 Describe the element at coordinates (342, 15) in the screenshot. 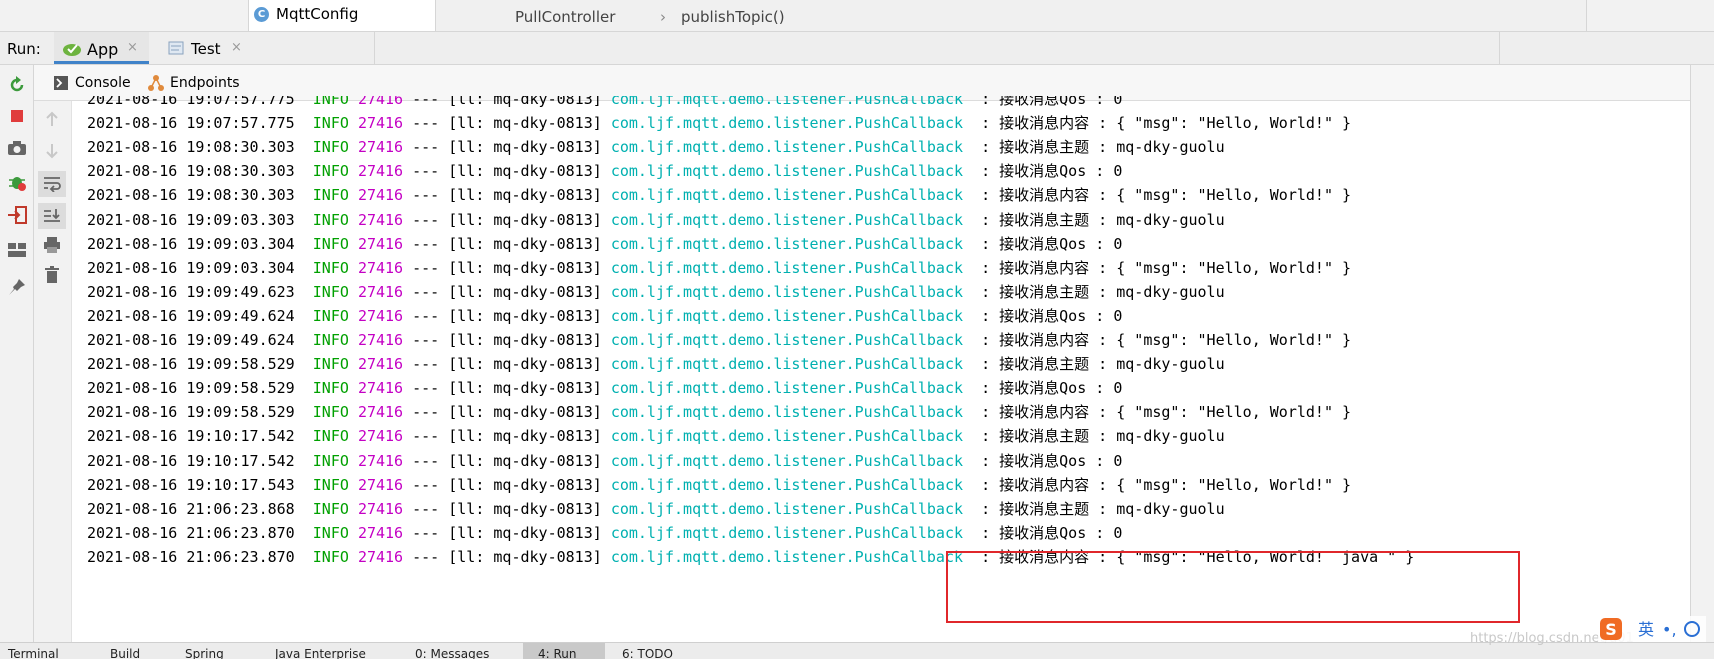

I see `editor-tab-mqttconfig: C MqttConfig` at that location.